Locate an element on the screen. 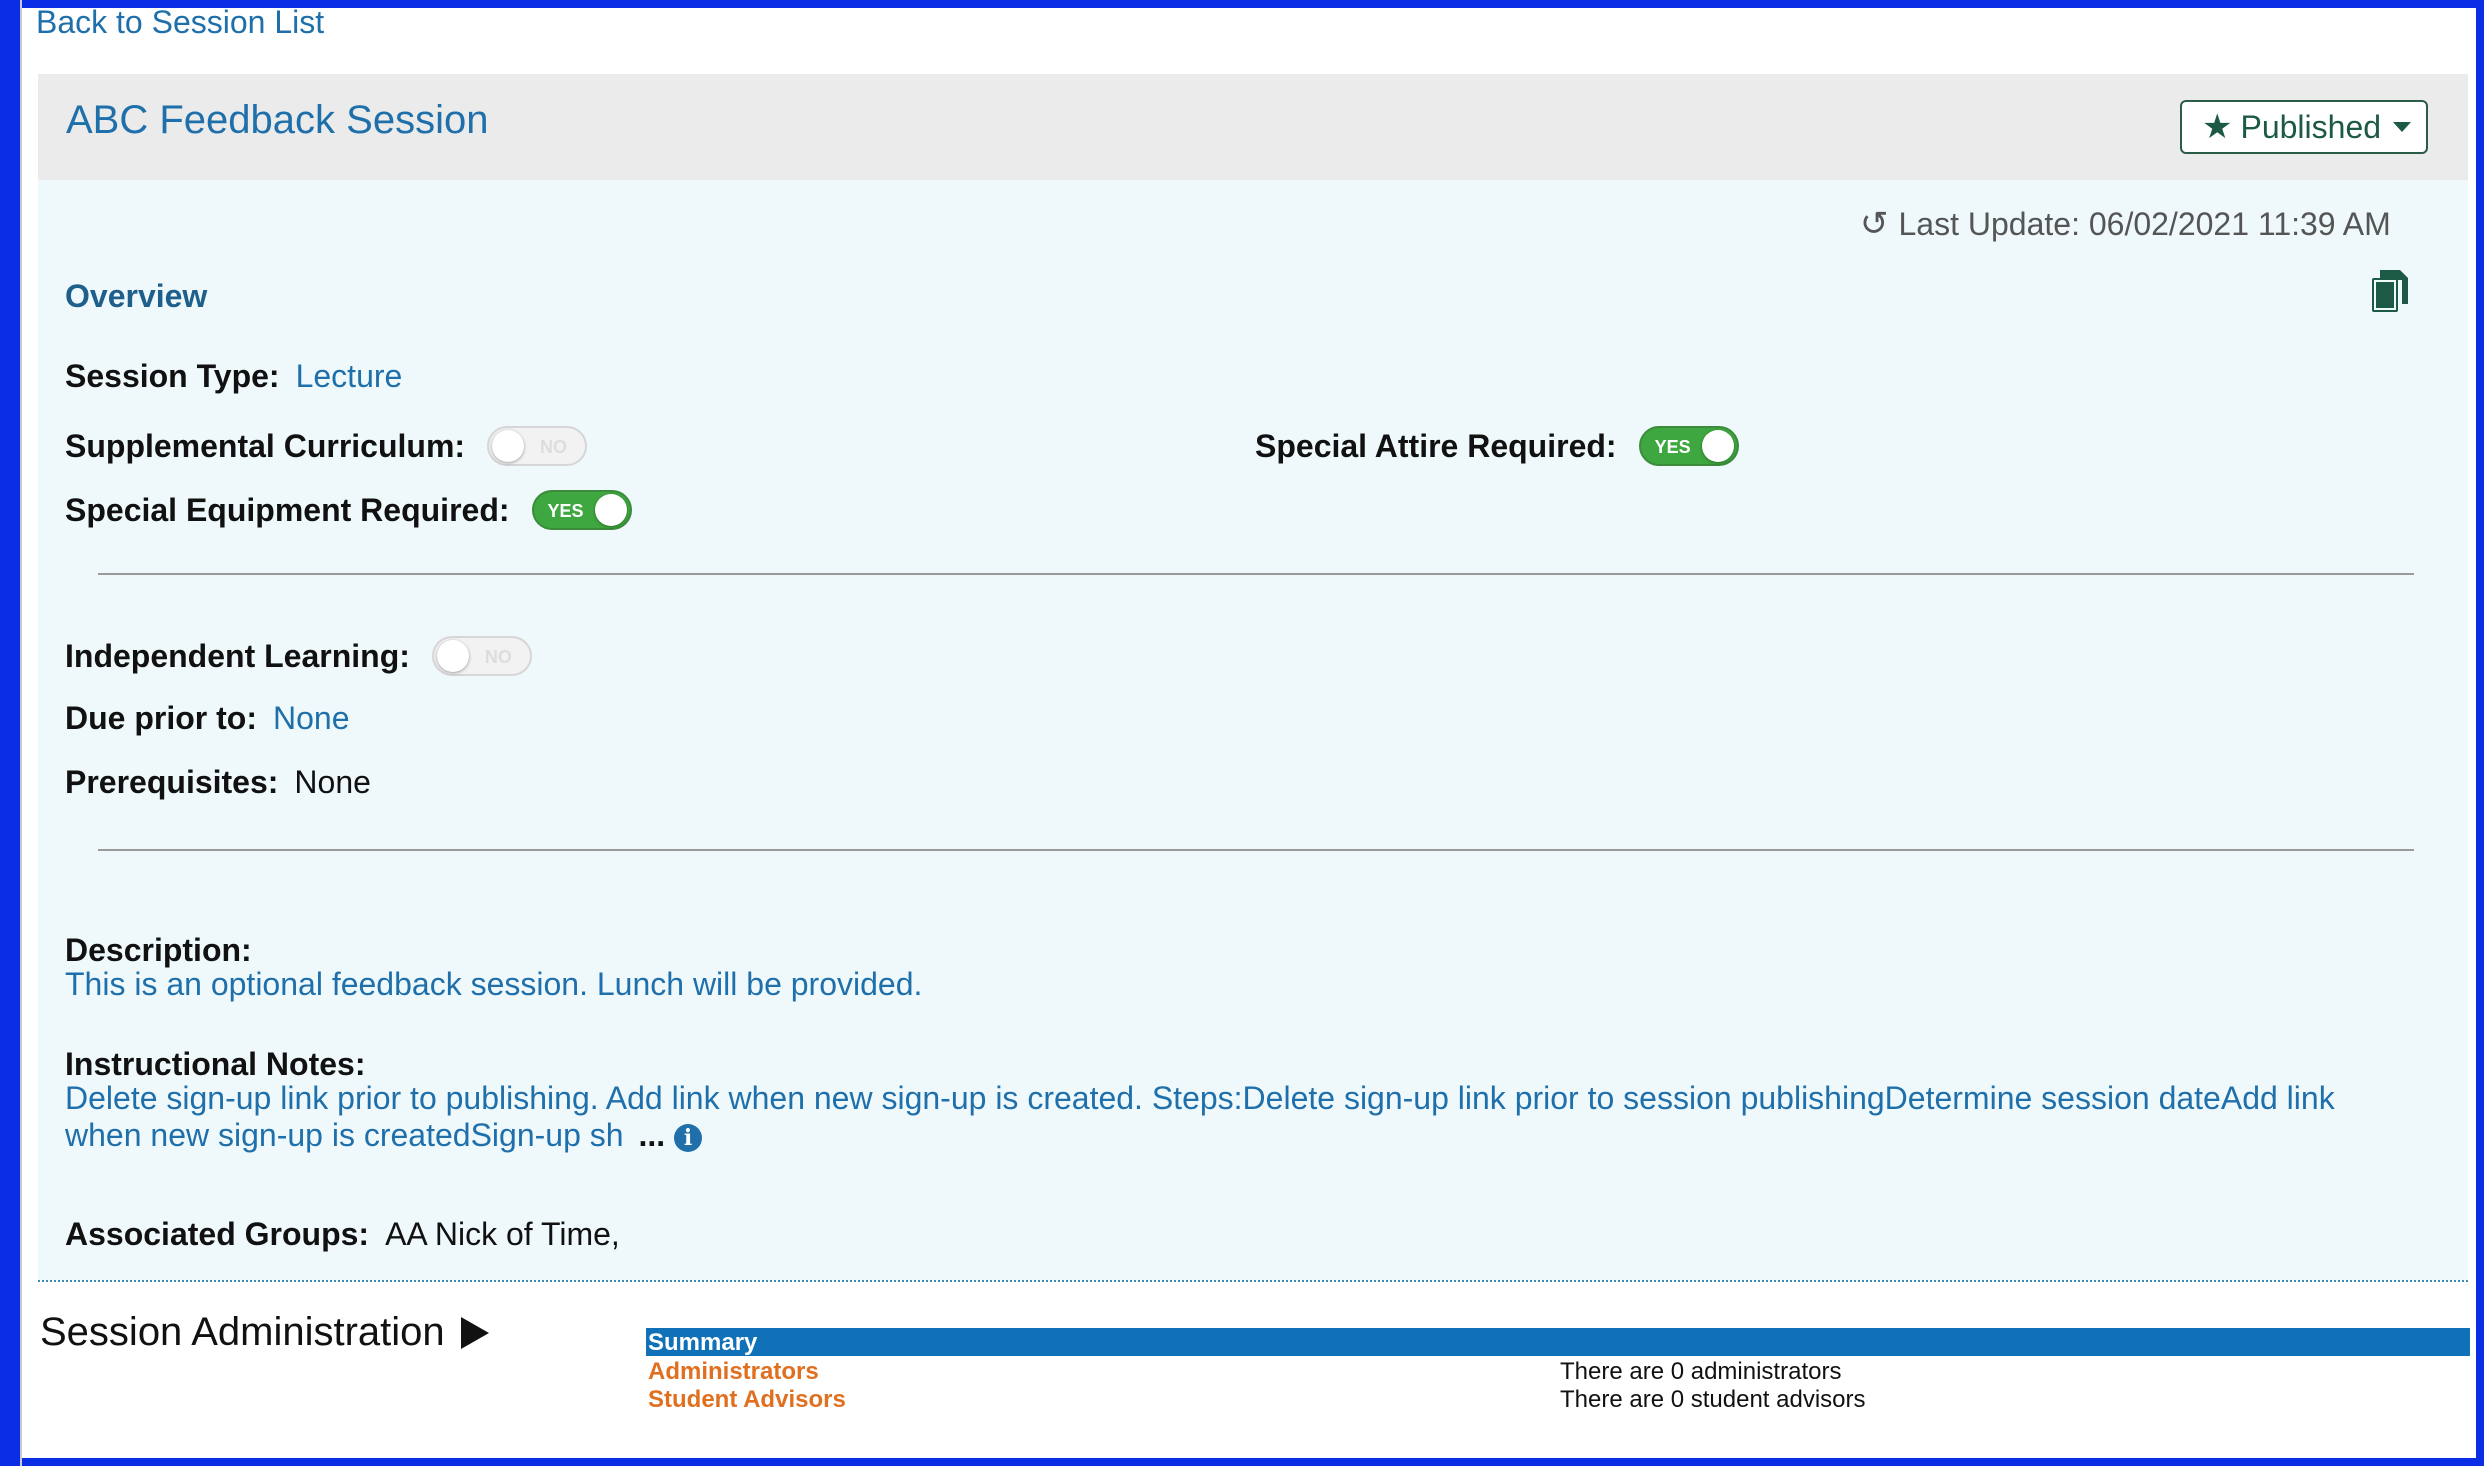 Image resolution: width=2484 pixels, height=1466 pixels. special-equipment-toggle: YES is located at coordinates (581, 510).